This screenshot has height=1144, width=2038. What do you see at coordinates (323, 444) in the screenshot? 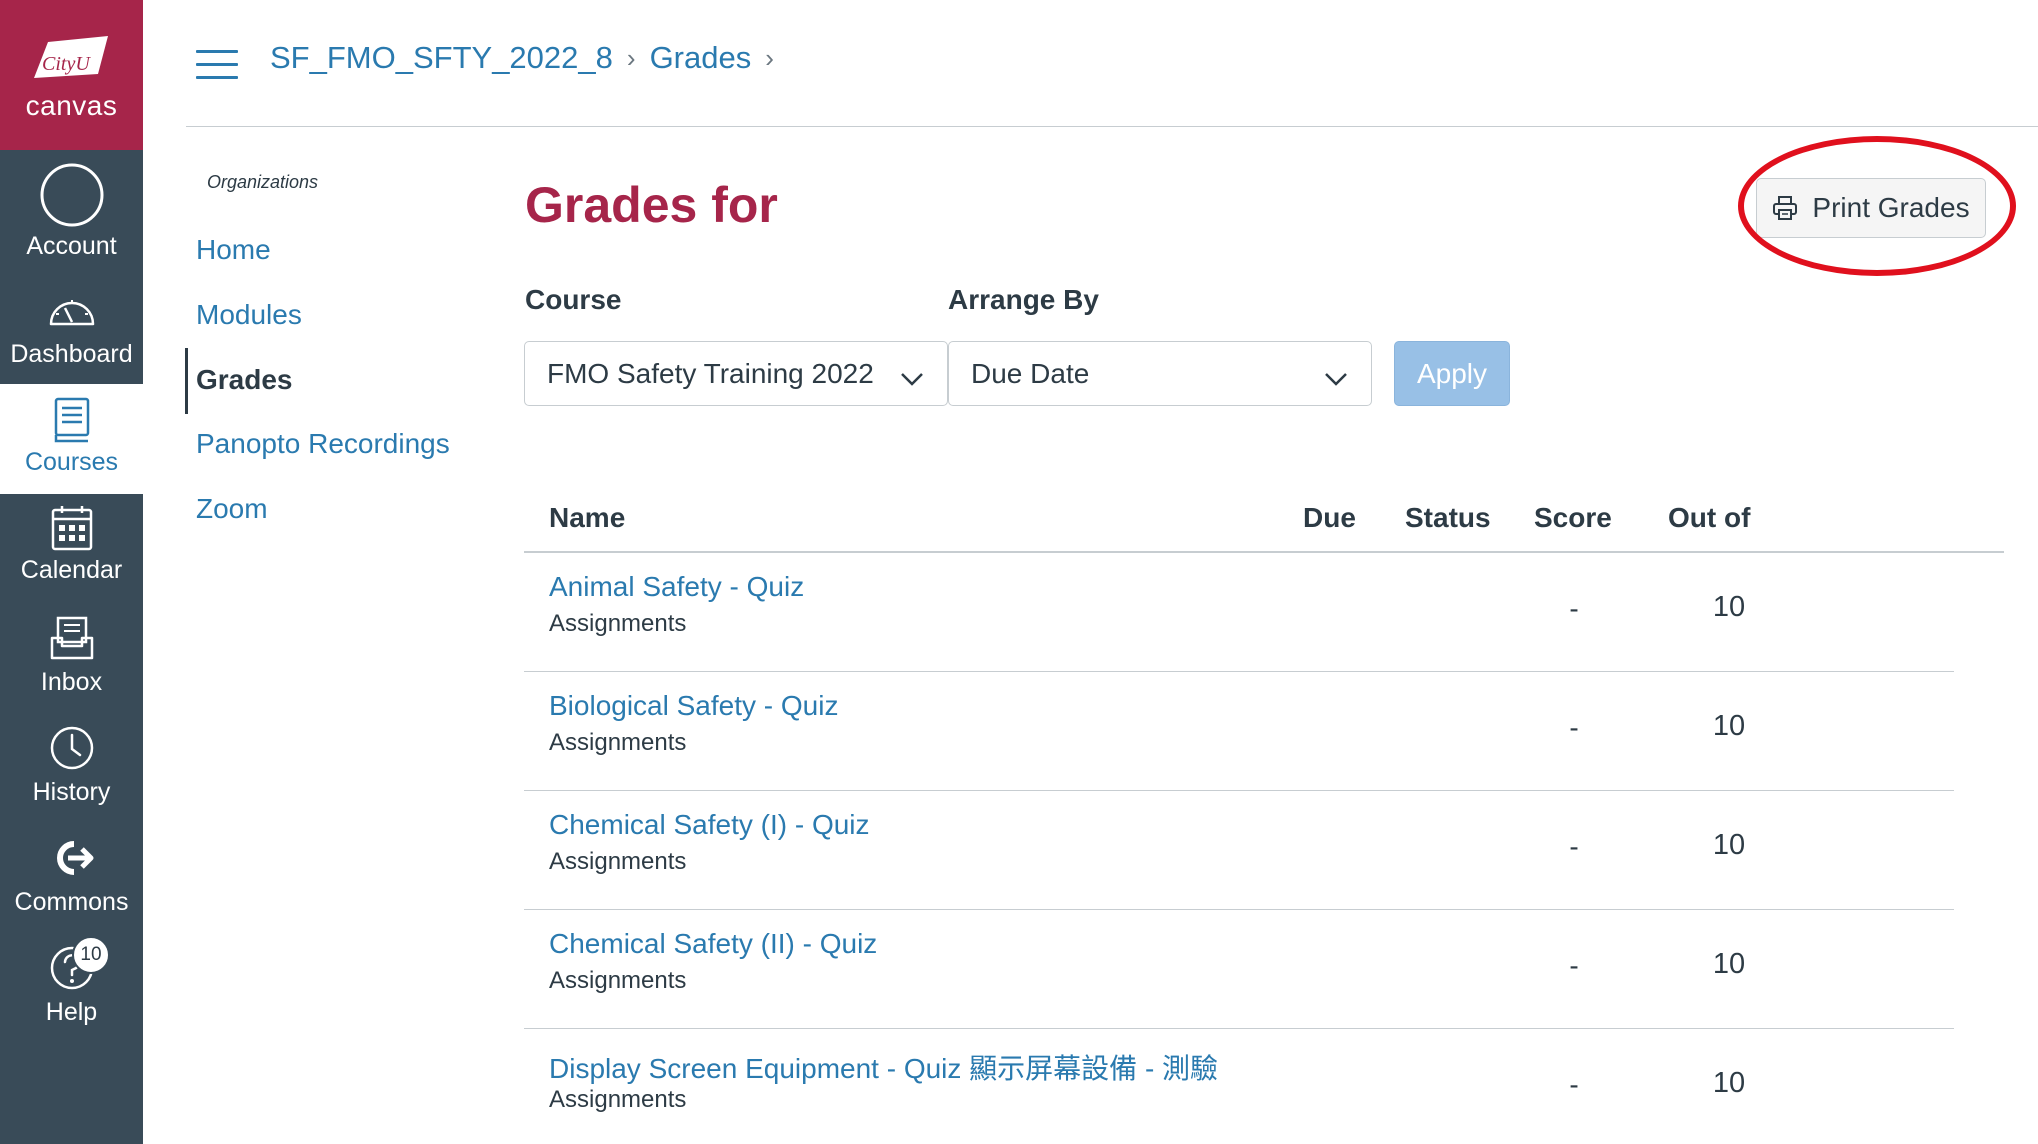
I see `course-nav-panopto: Panopto Recordings` at bounding box center [323, 444].